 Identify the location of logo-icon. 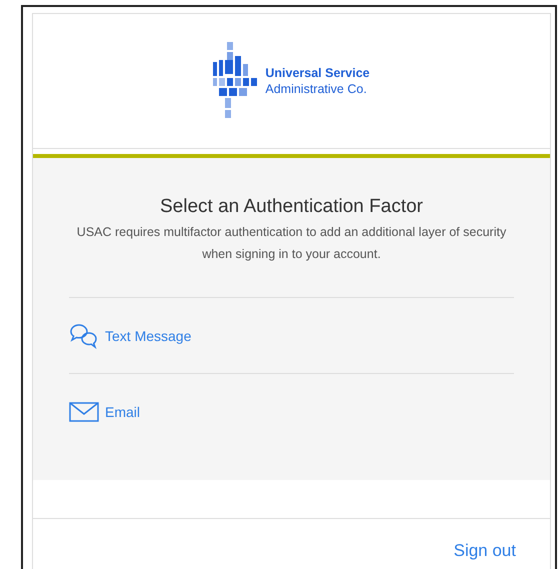
(236, 81).